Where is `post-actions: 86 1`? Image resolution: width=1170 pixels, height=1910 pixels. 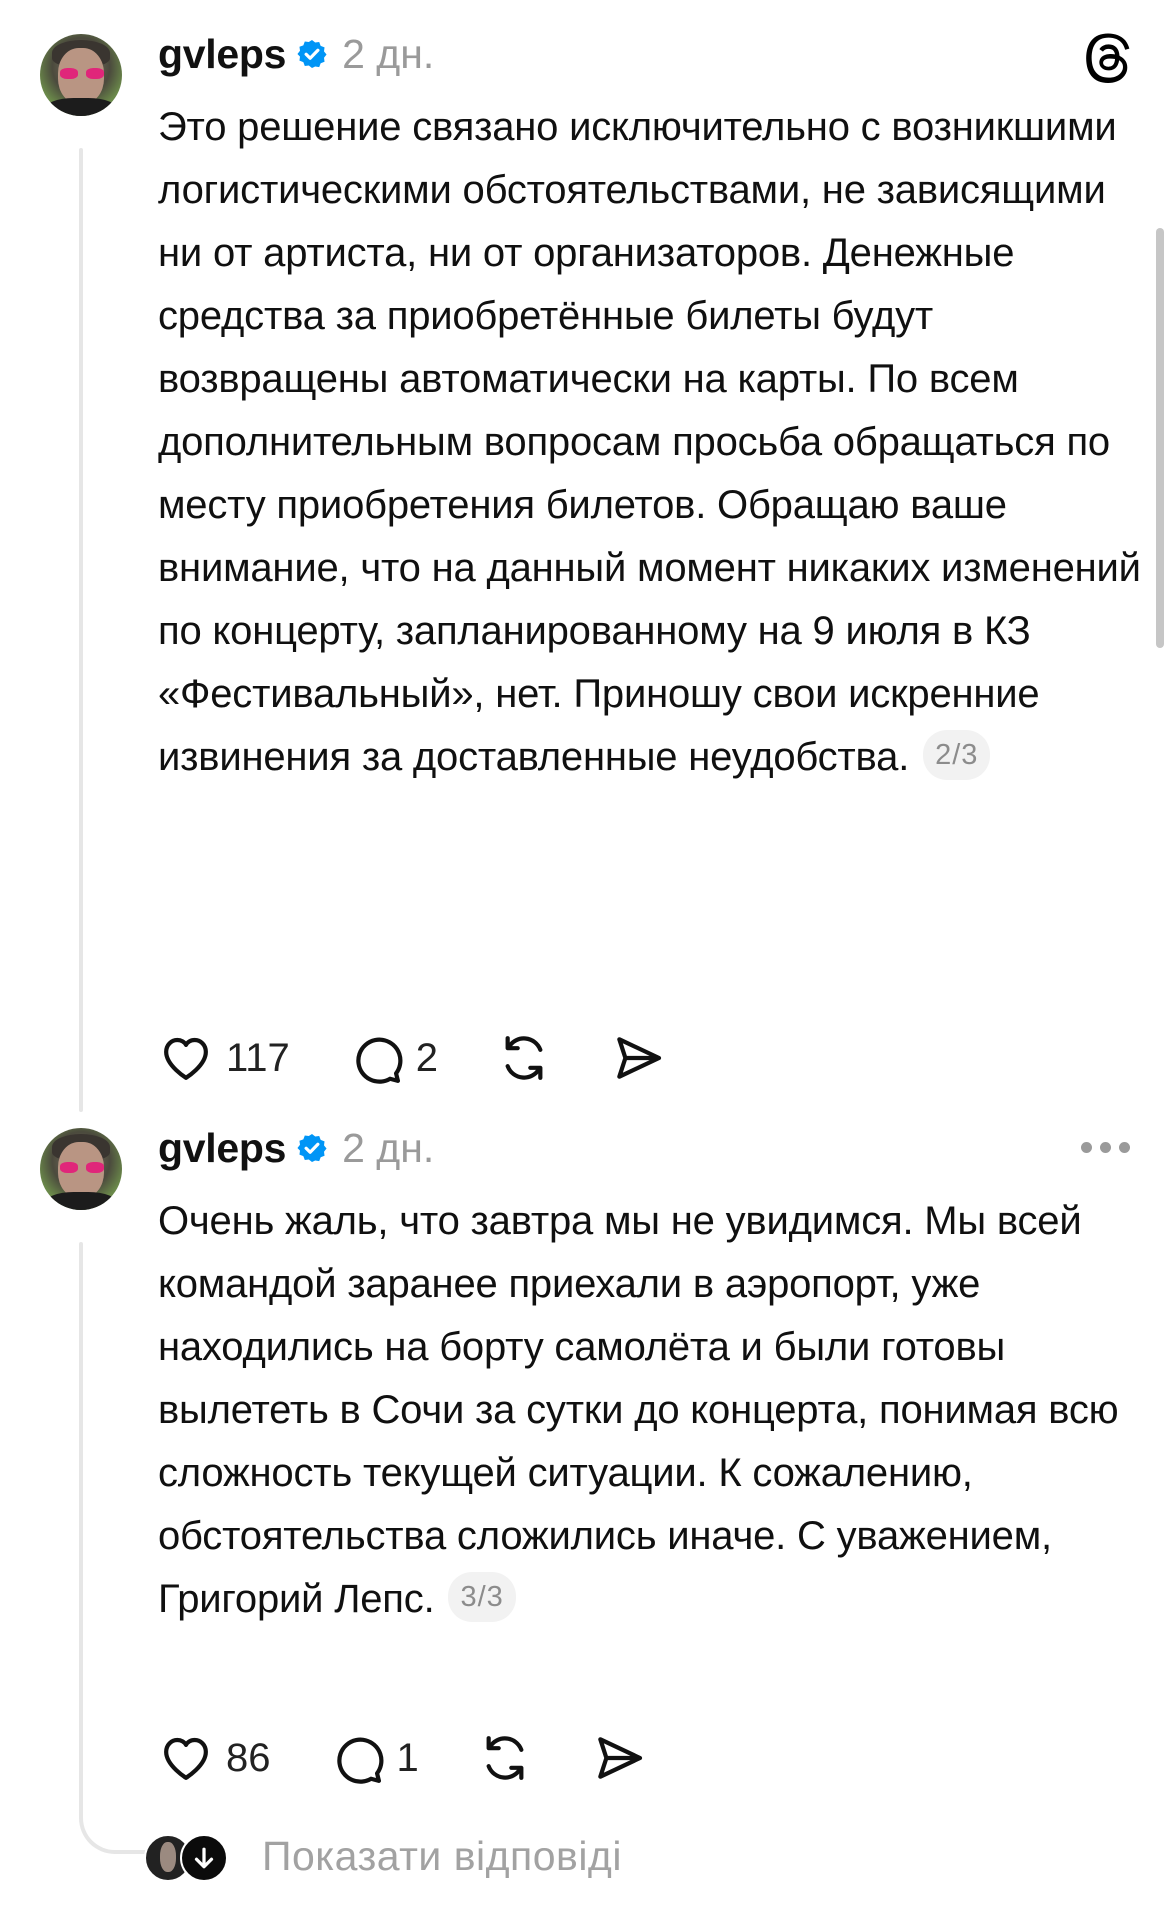
post-actions: 86 1 is located at coordinates (431, 1758).